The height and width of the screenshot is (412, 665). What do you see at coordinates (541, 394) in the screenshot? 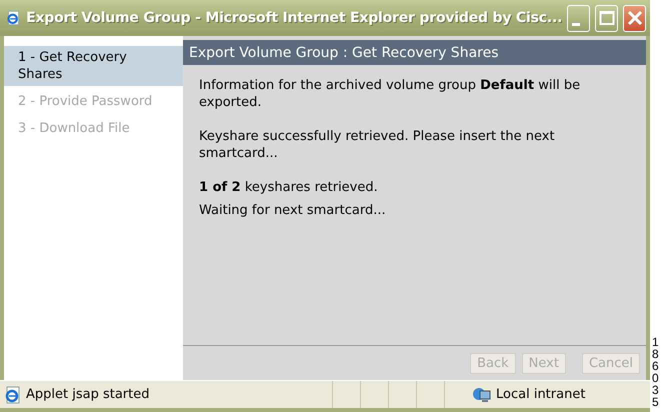
I see `security-zone: Local intranet` at bounding box center [541, 394].